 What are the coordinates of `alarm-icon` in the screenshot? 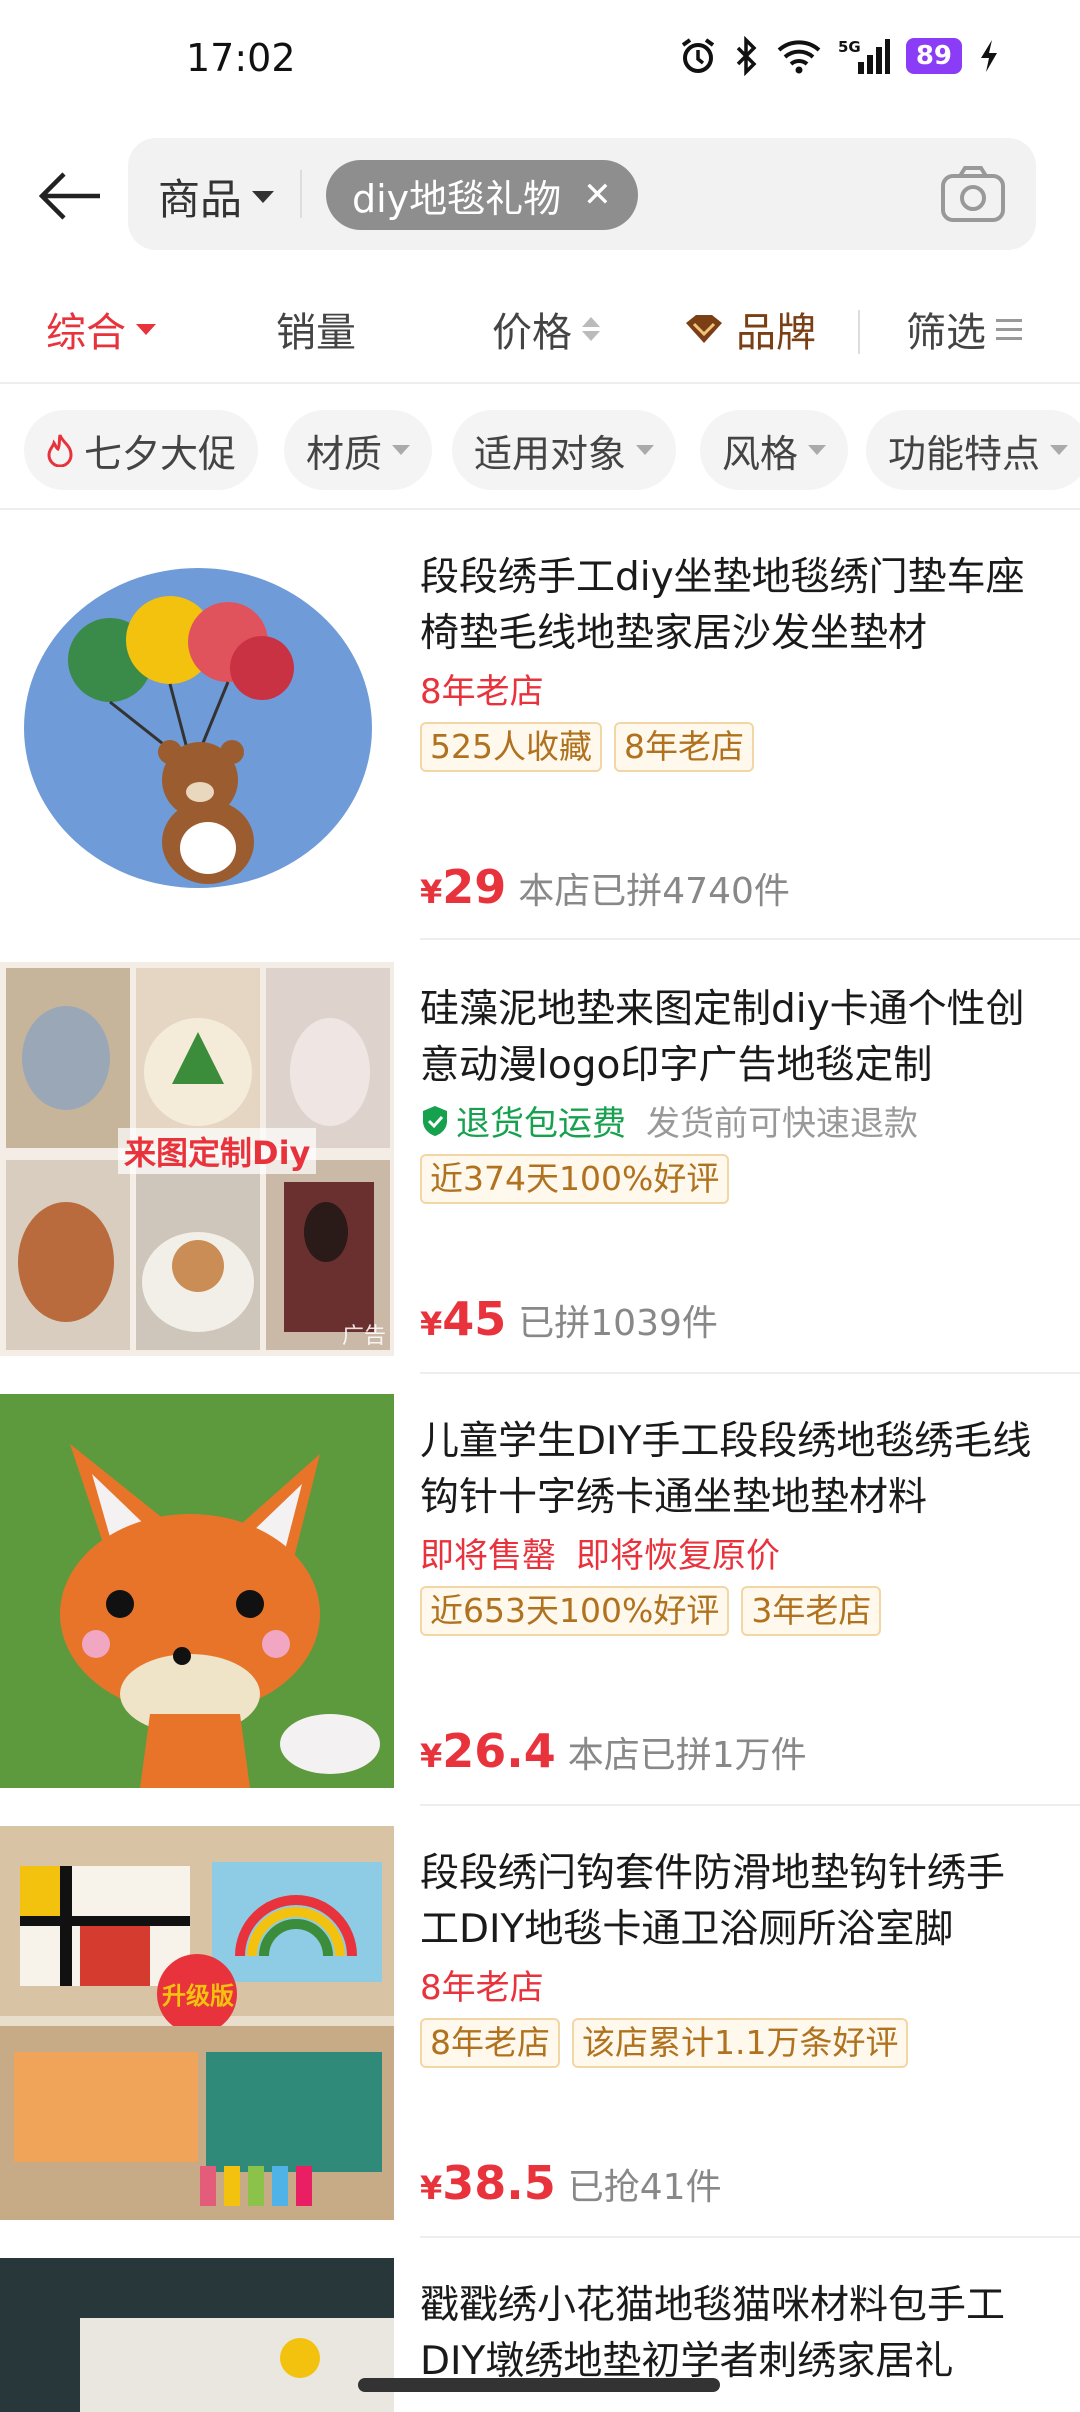 It's located at (697, 55).